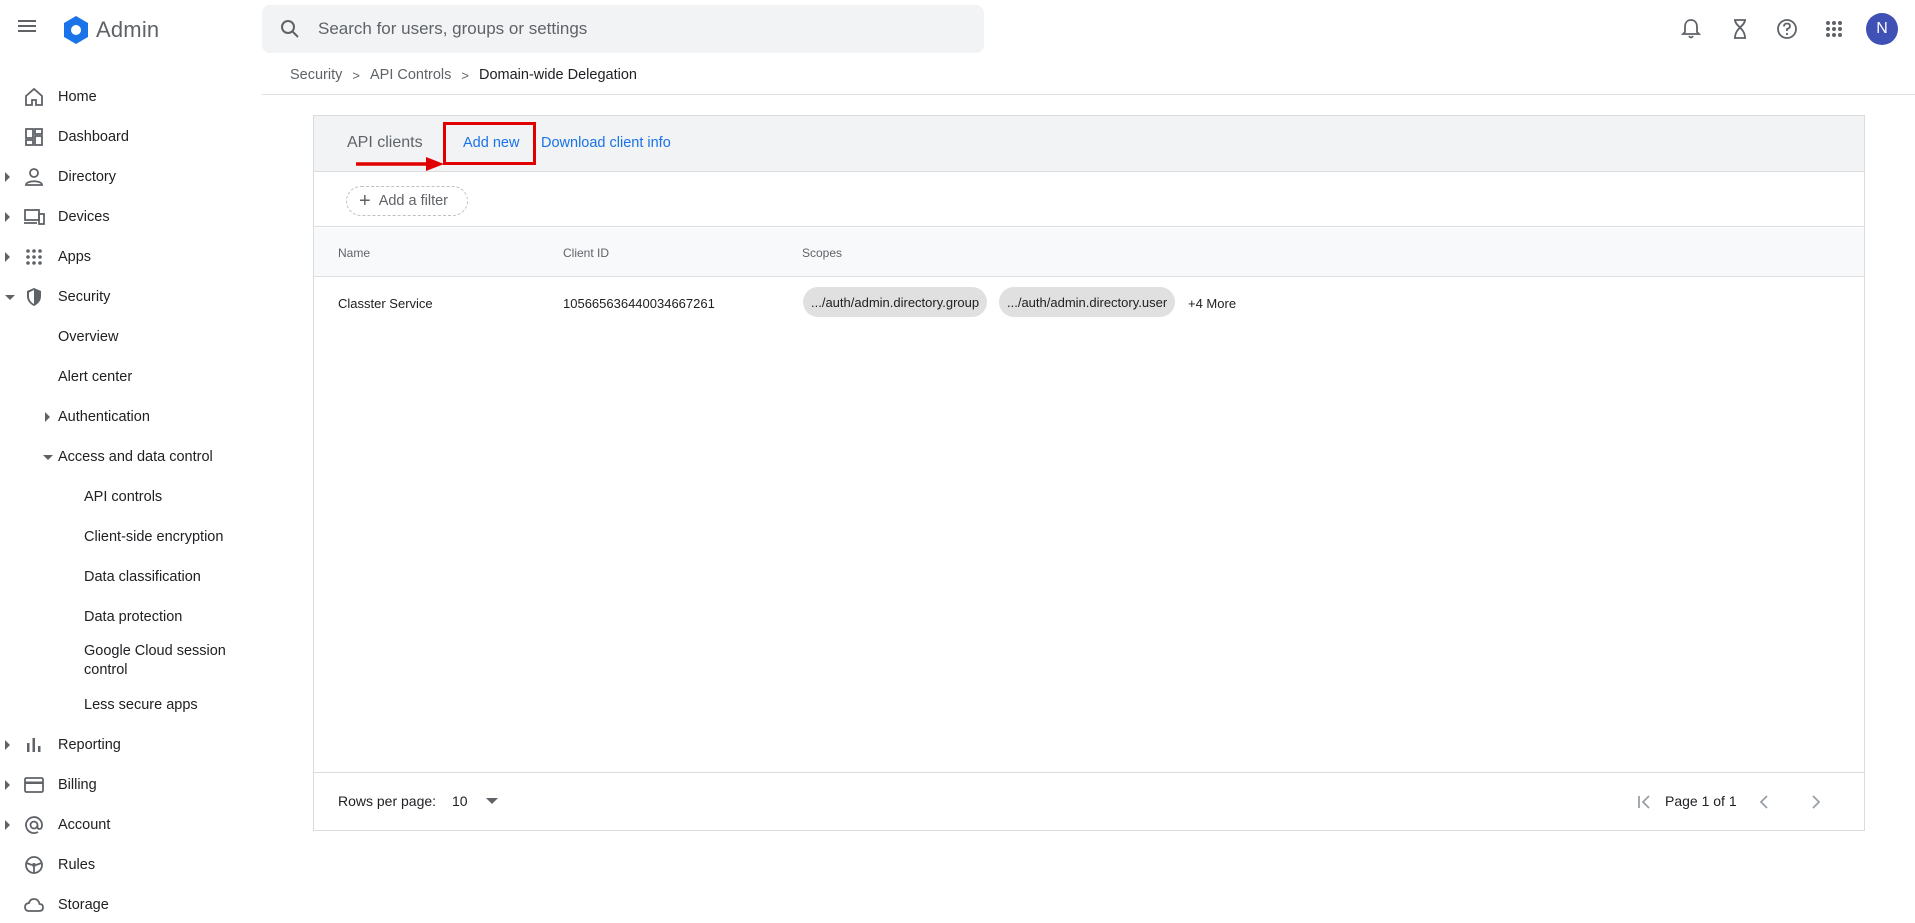  What do you see at coordinates (557, 75) in the screenshot?
I see `breadcrumb-current: Domain-wide Delegation` at bounding box center [557, 75].